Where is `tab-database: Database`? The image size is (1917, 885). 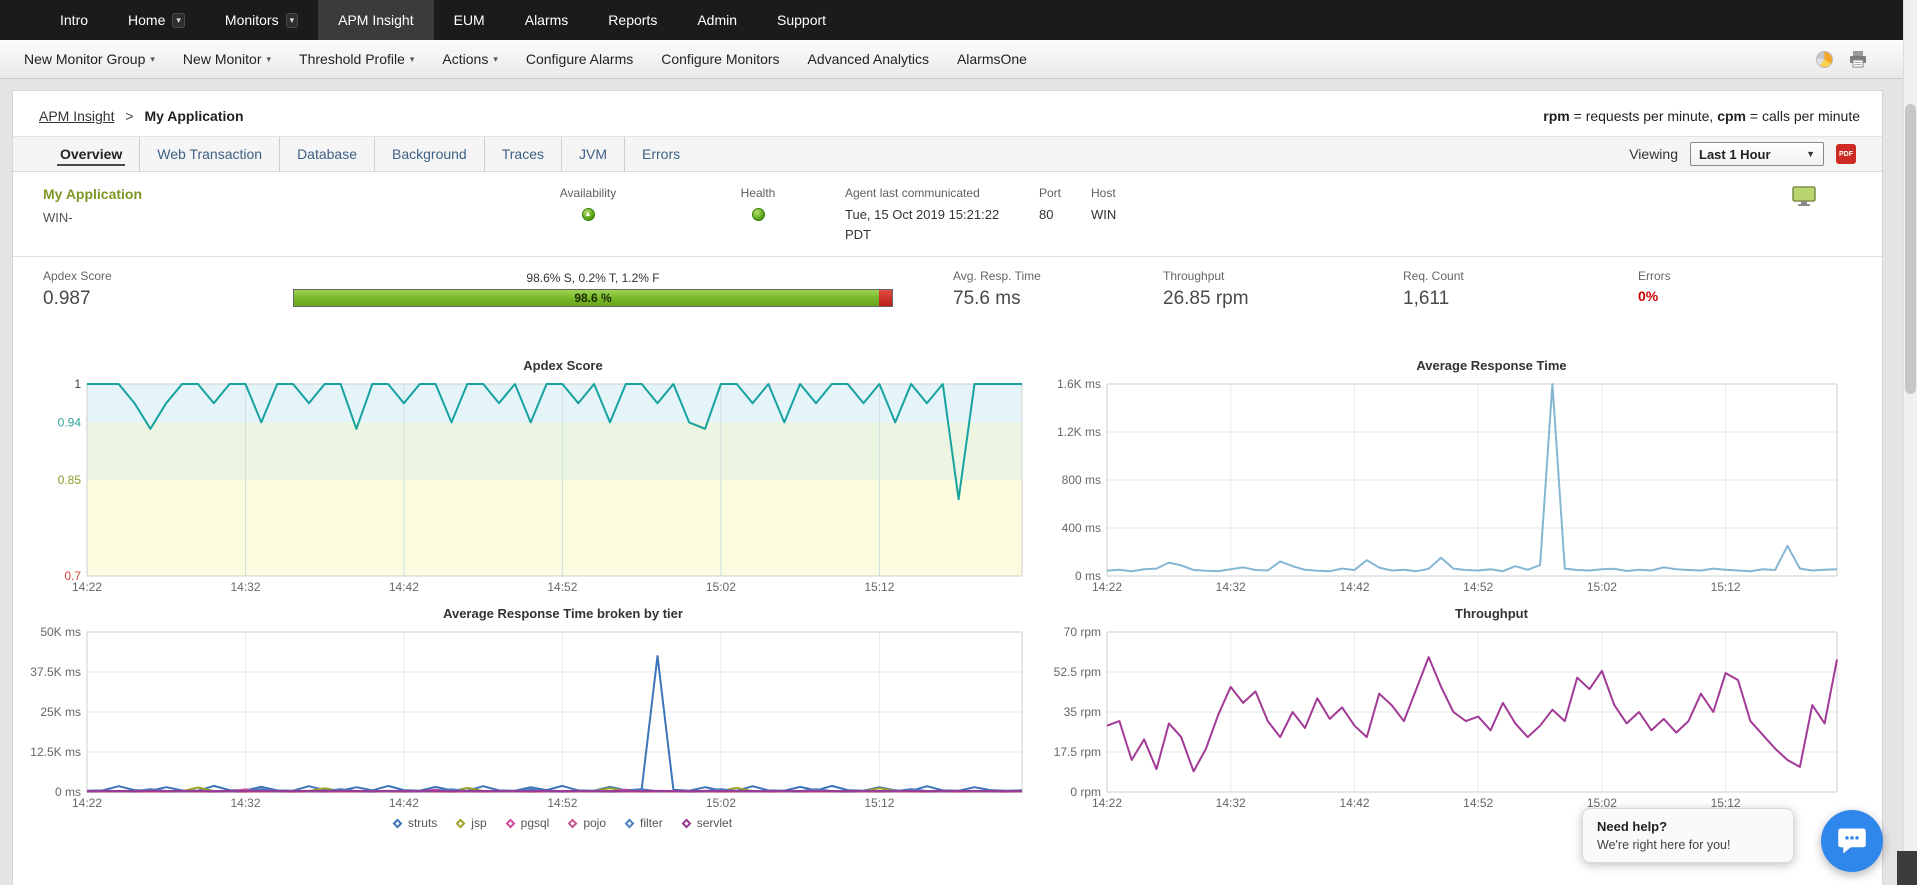 tab-database: Database is located at coordinates (326, 154).